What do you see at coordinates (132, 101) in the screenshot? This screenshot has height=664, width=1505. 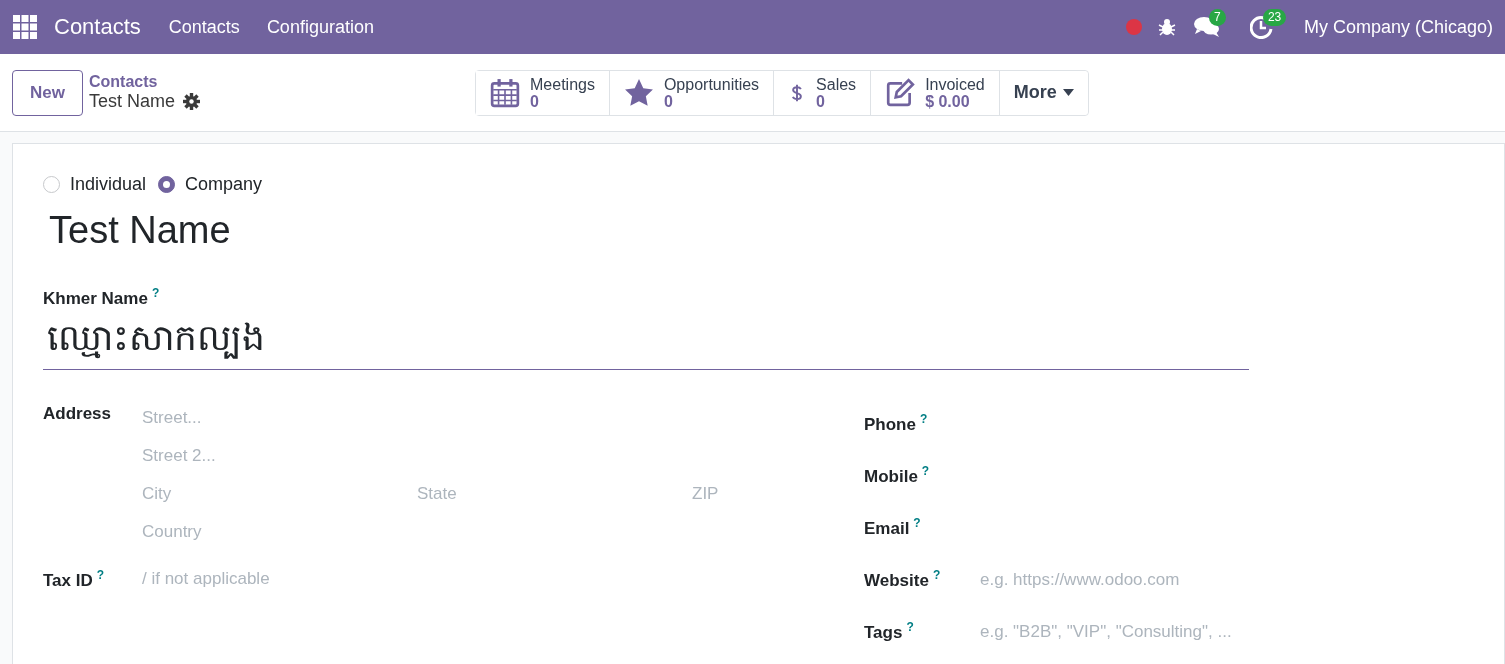 I see `record-name: Test Name` at bounding box center [132, 101].